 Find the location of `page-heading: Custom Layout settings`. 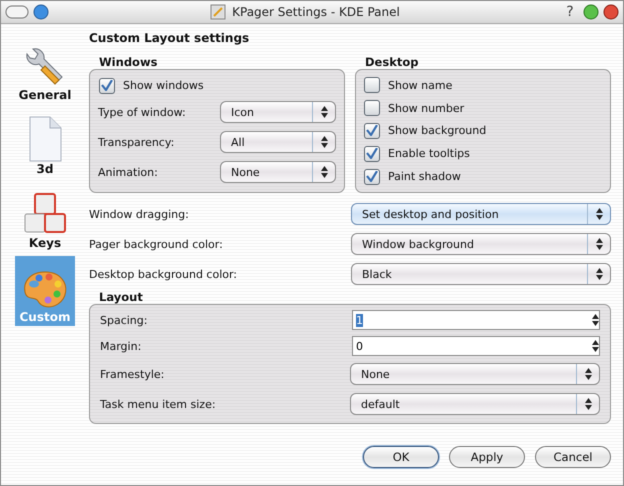

page-heading: Custom Layout settings is located at coordinates (169, 38).